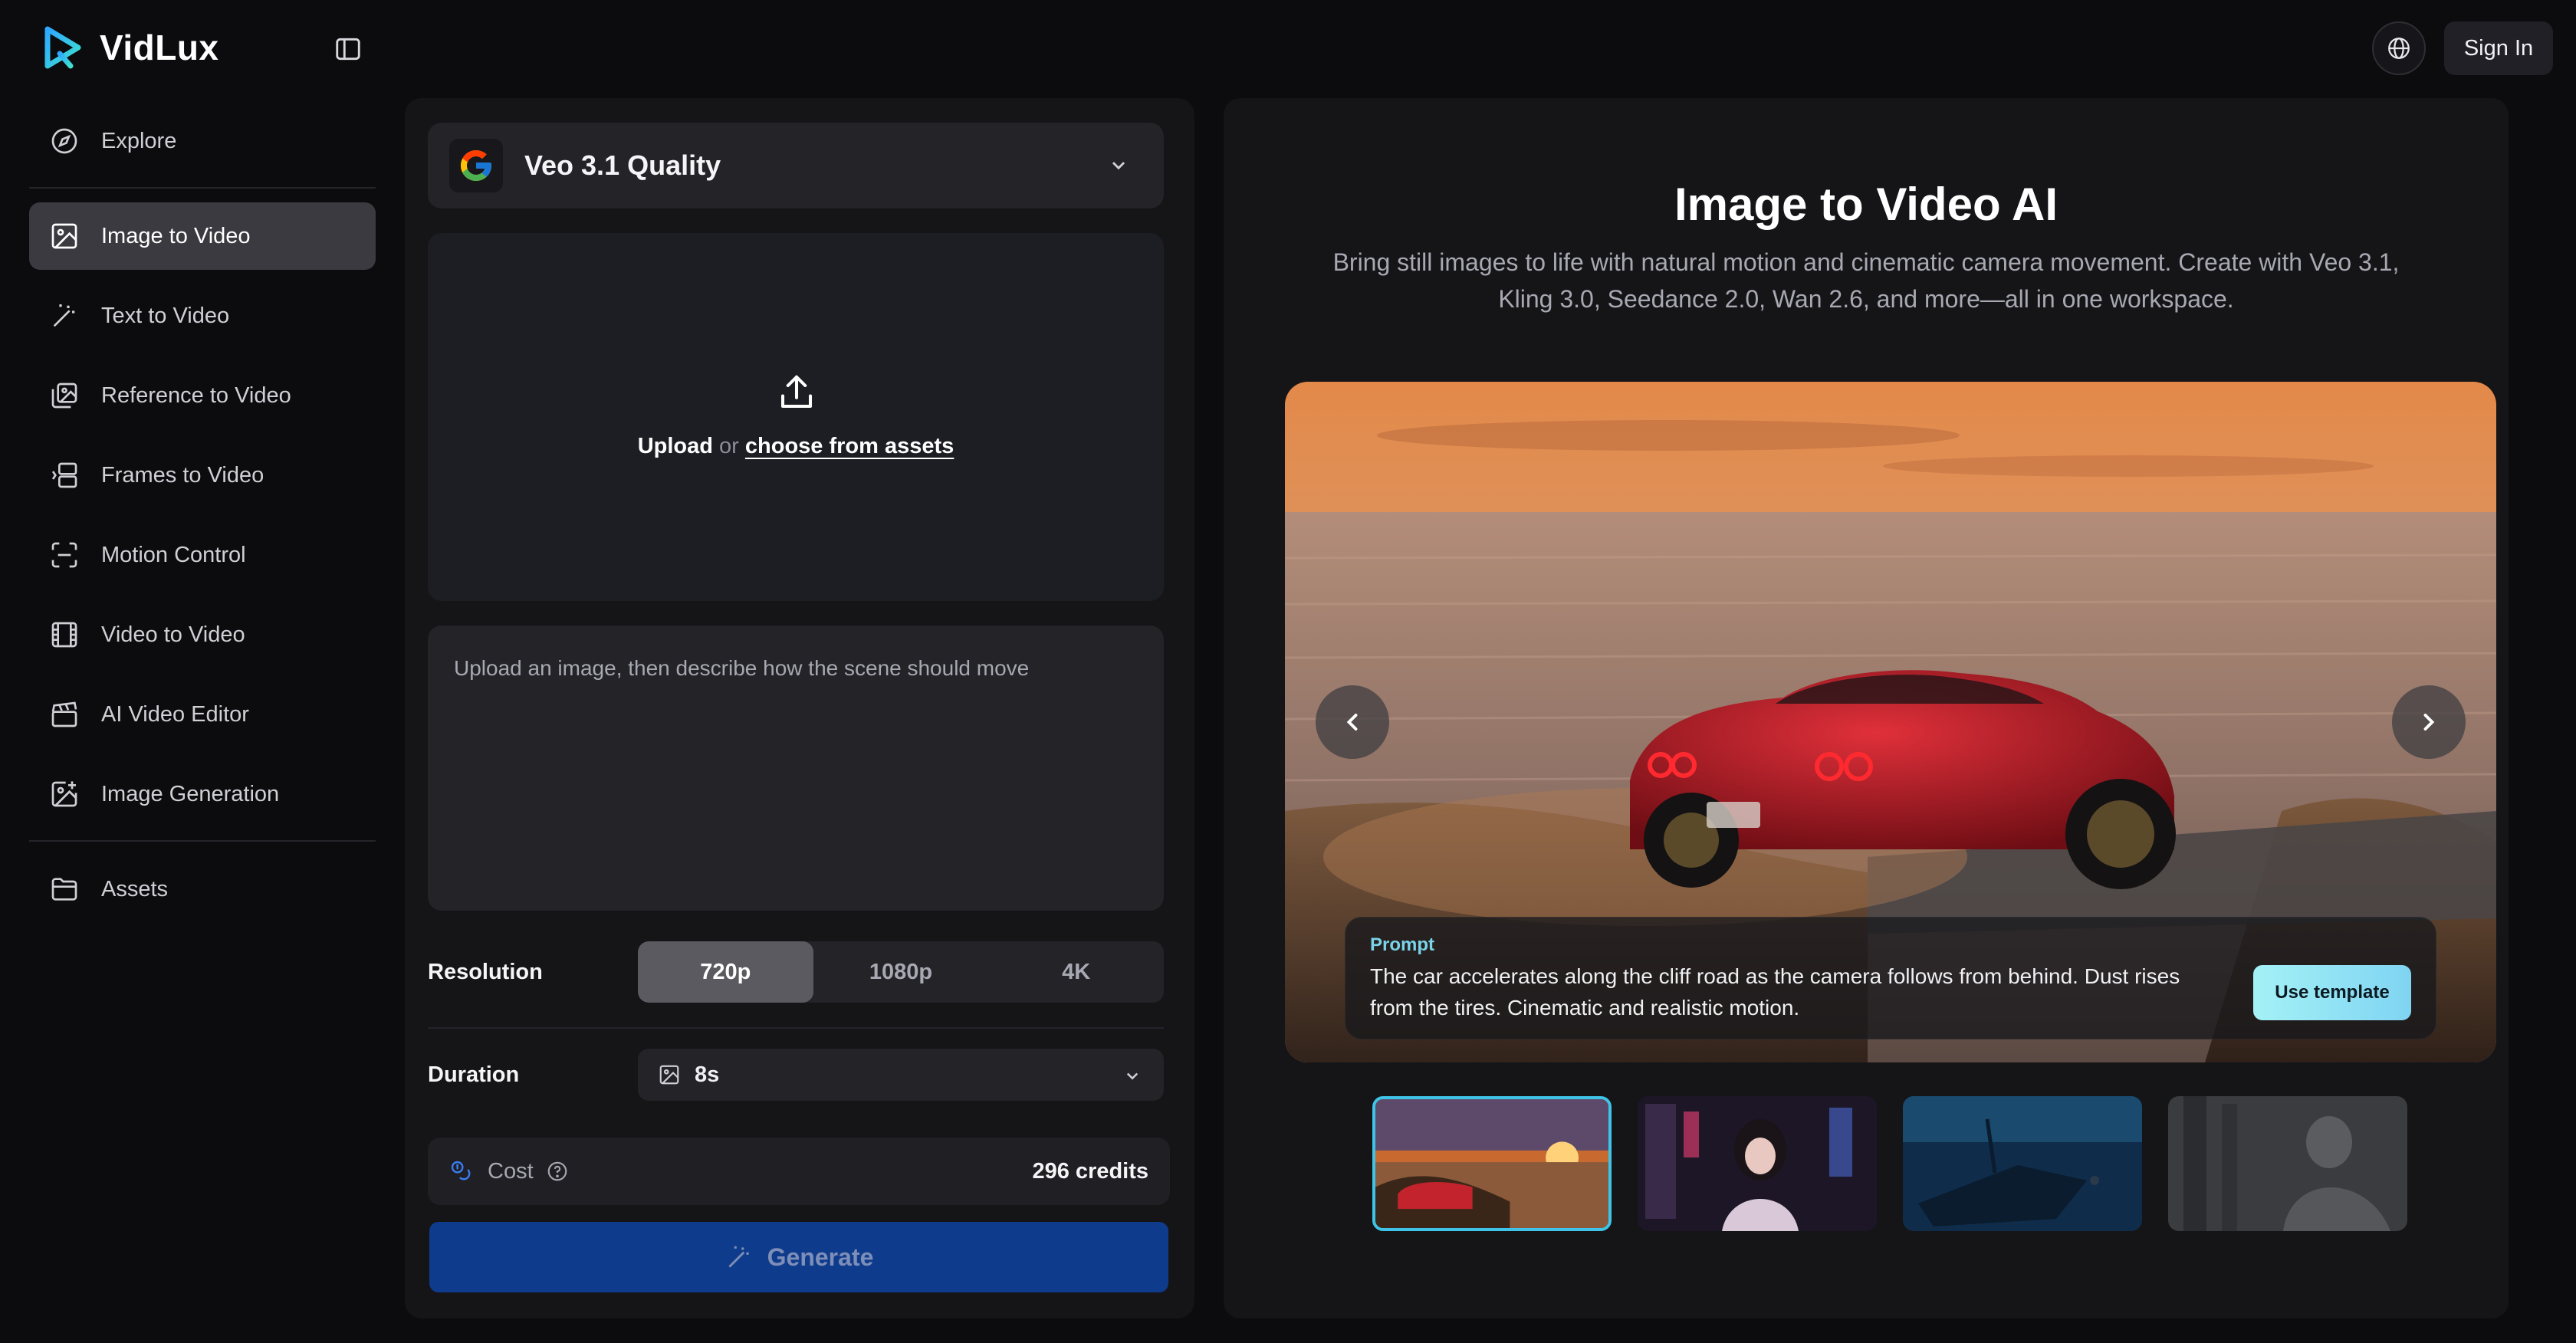 This screenshot has height=1343, width=2576. Describe the element at coordinates (729, 446) in the screenshot. I see `upload-or-label: or` at that location.